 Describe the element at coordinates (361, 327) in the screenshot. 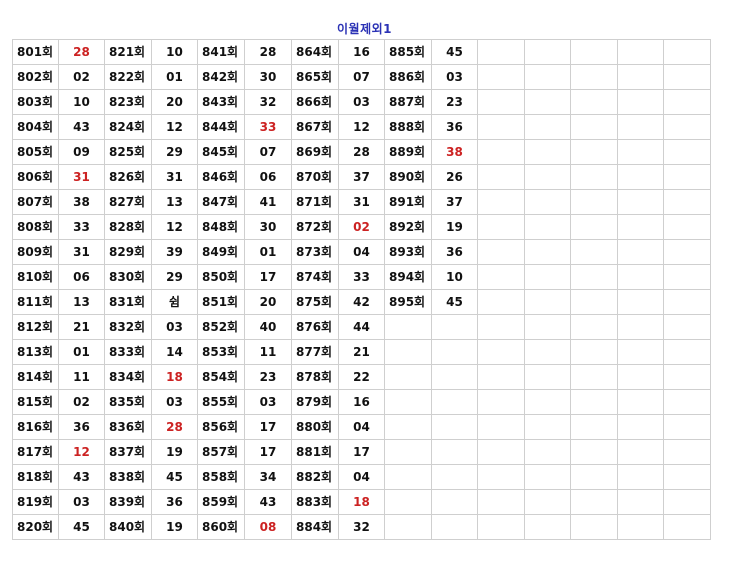

I see `table-row: 812회 21 832회 03 852회 40 876회 44` at that location.